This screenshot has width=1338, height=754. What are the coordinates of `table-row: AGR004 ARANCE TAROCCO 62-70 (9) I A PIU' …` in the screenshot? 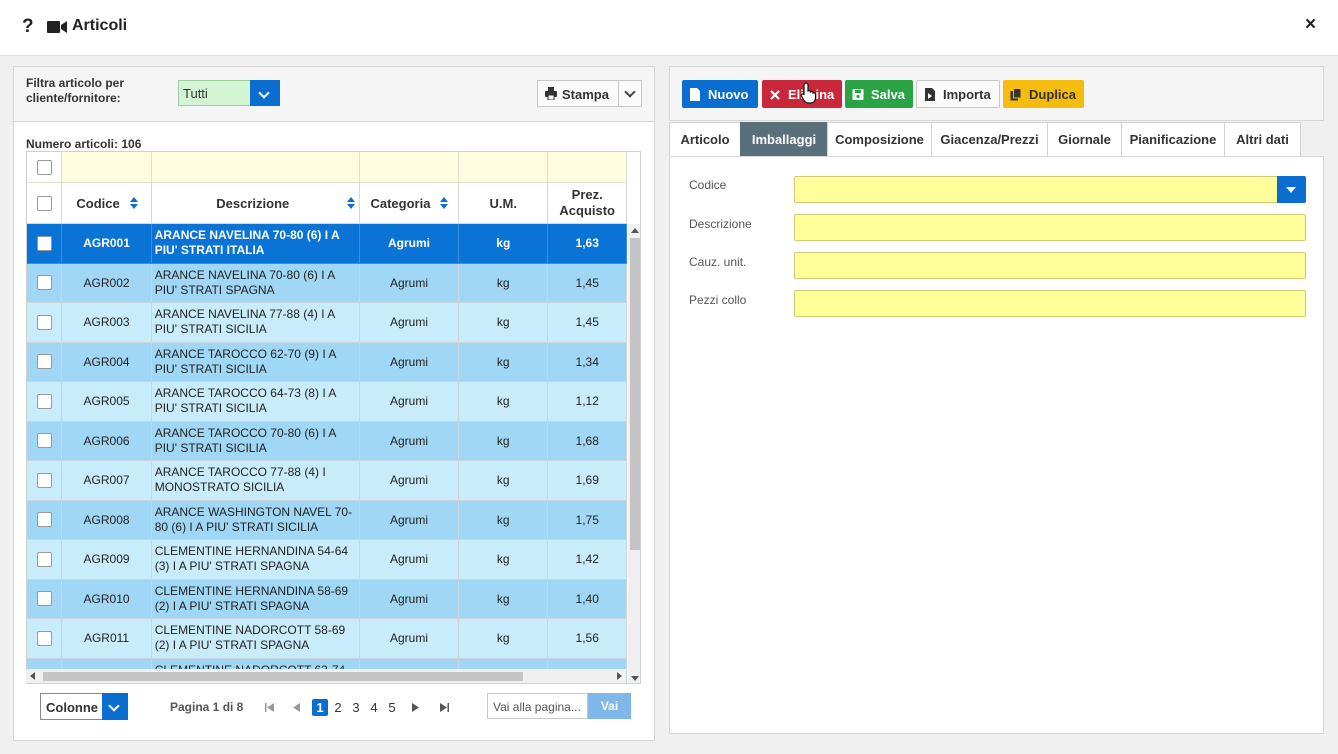 It's located at (327, 362).